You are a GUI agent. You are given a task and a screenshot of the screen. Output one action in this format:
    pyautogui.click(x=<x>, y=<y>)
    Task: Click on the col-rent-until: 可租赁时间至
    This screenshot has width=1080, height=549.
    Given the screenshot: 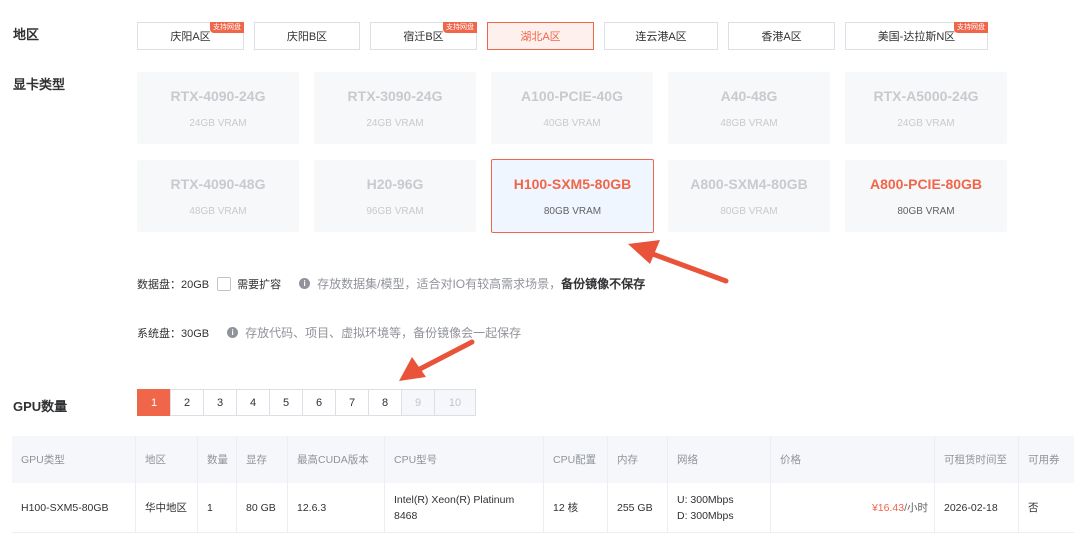 What is the action you would take?
    pyautogui.click(x=976, y=459)
    